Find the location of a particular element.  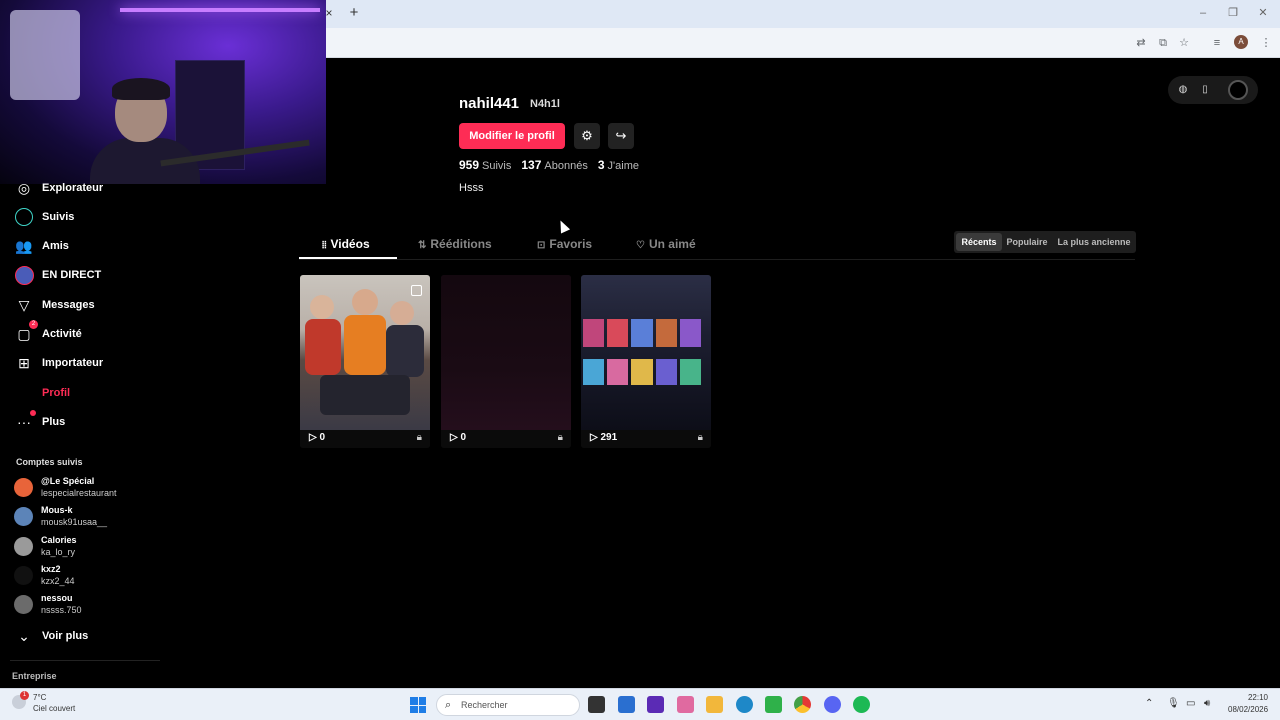

compass-icon: ◎ is located at coordinates (24, 188).